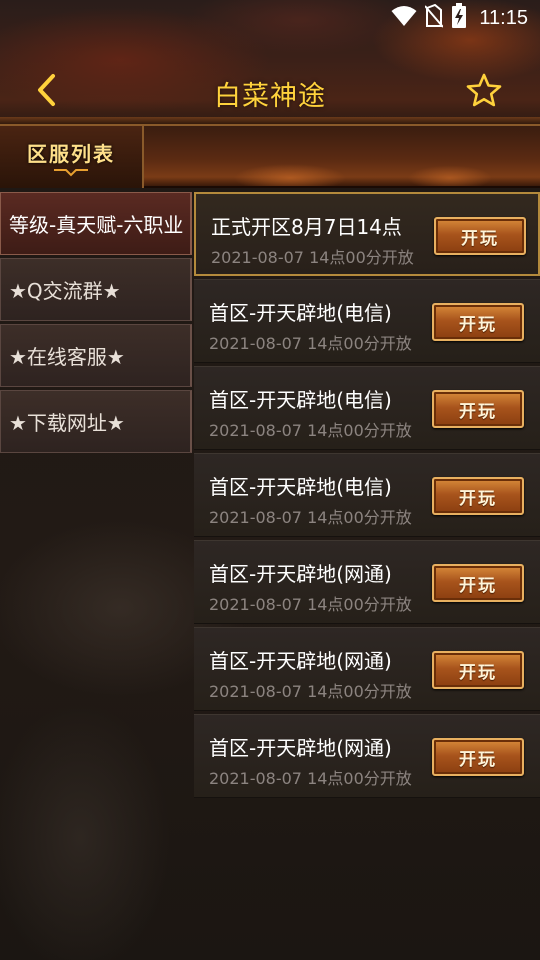 The width and height of the screenshot is (540, 960). Describe the element at coordinates (270, 96) in the screenshot. I see `page-title: 白菜神途` at that location.